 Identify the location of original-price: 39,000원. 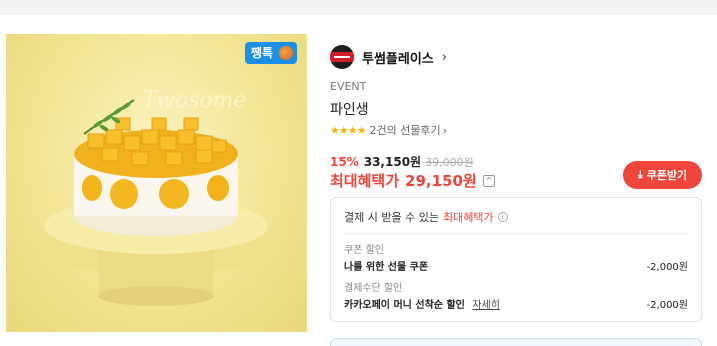
(449, 162).